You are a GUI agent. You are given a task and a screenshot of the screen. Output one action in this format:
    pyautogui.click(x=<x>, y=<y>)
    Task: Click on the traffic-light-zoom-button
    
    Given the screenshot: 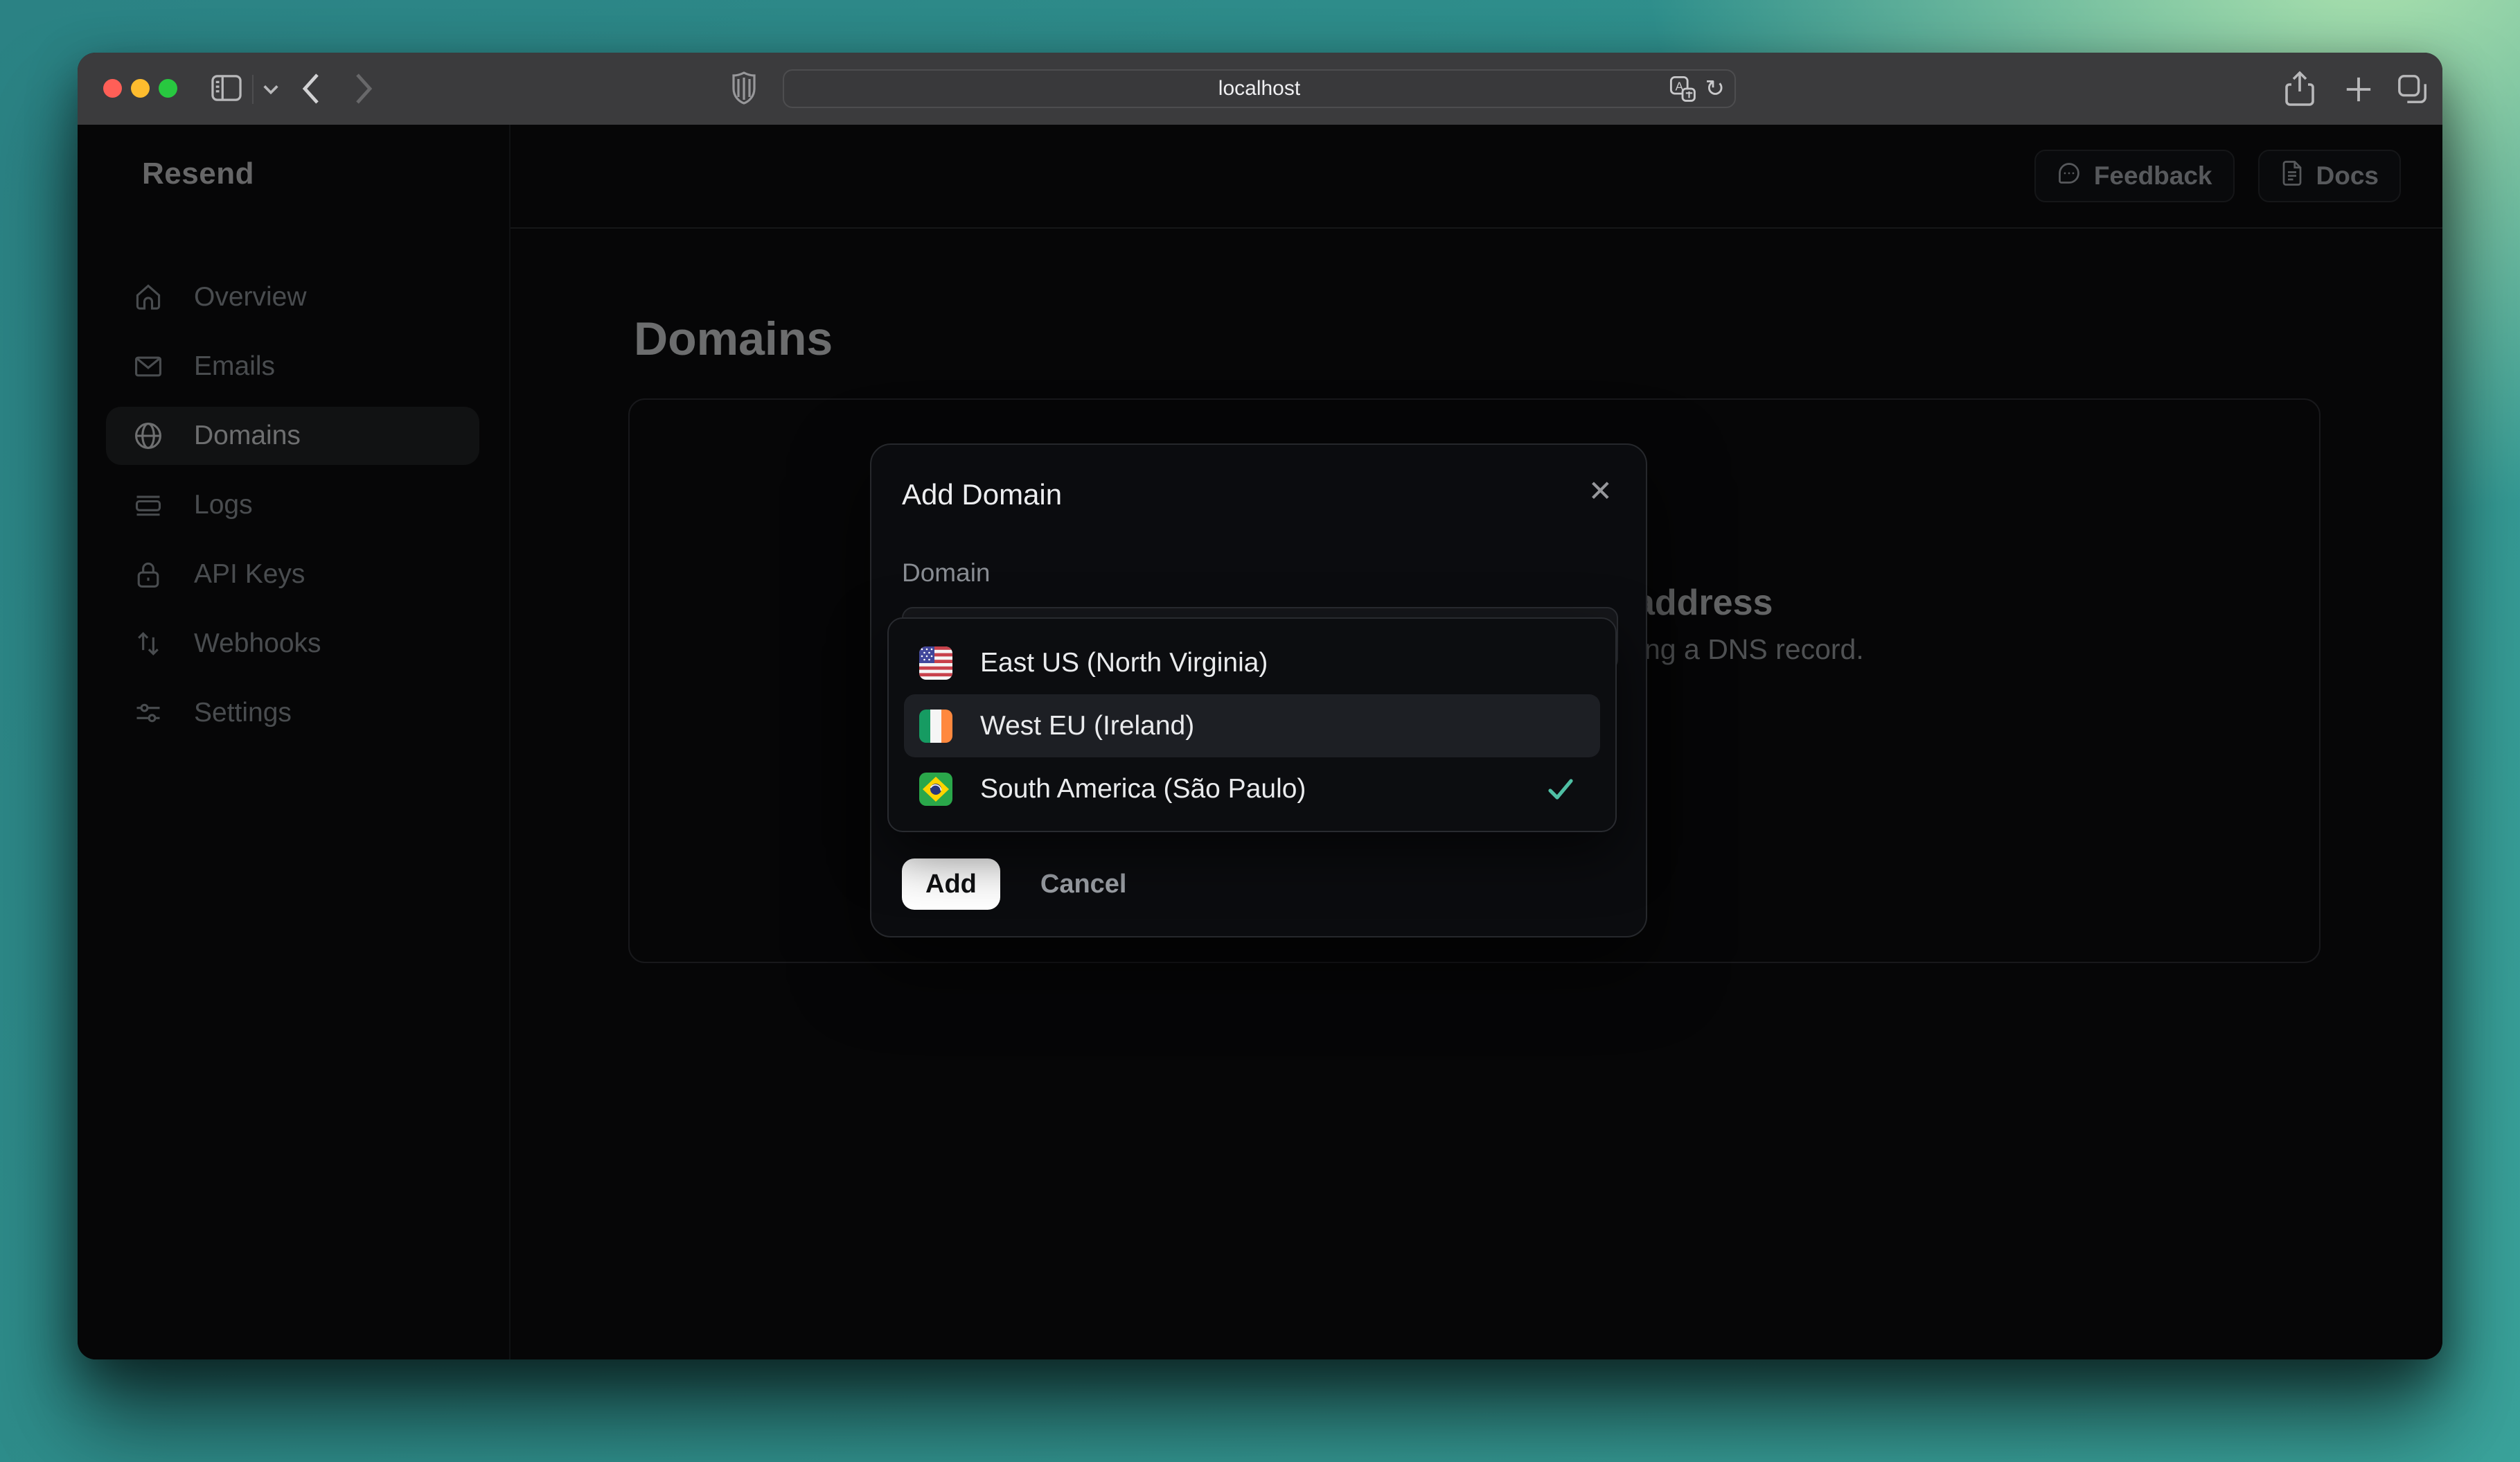 What is the action you would take?
    pyautogui.click(x=168, y=88)
    